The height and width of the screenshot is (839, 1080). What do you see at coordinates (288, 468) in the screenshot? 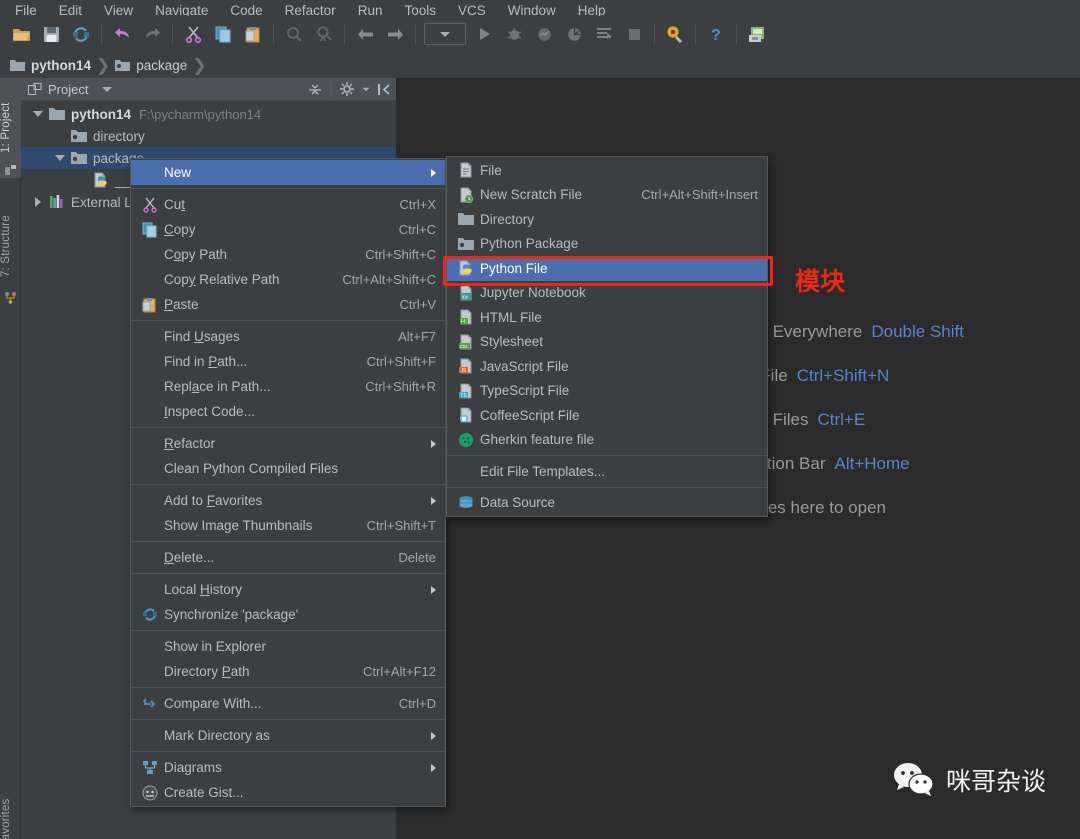
I see `context-menu-item-clean-python-compiled-files: Clean Python Compiled Files` at bounding box center [288, 468].